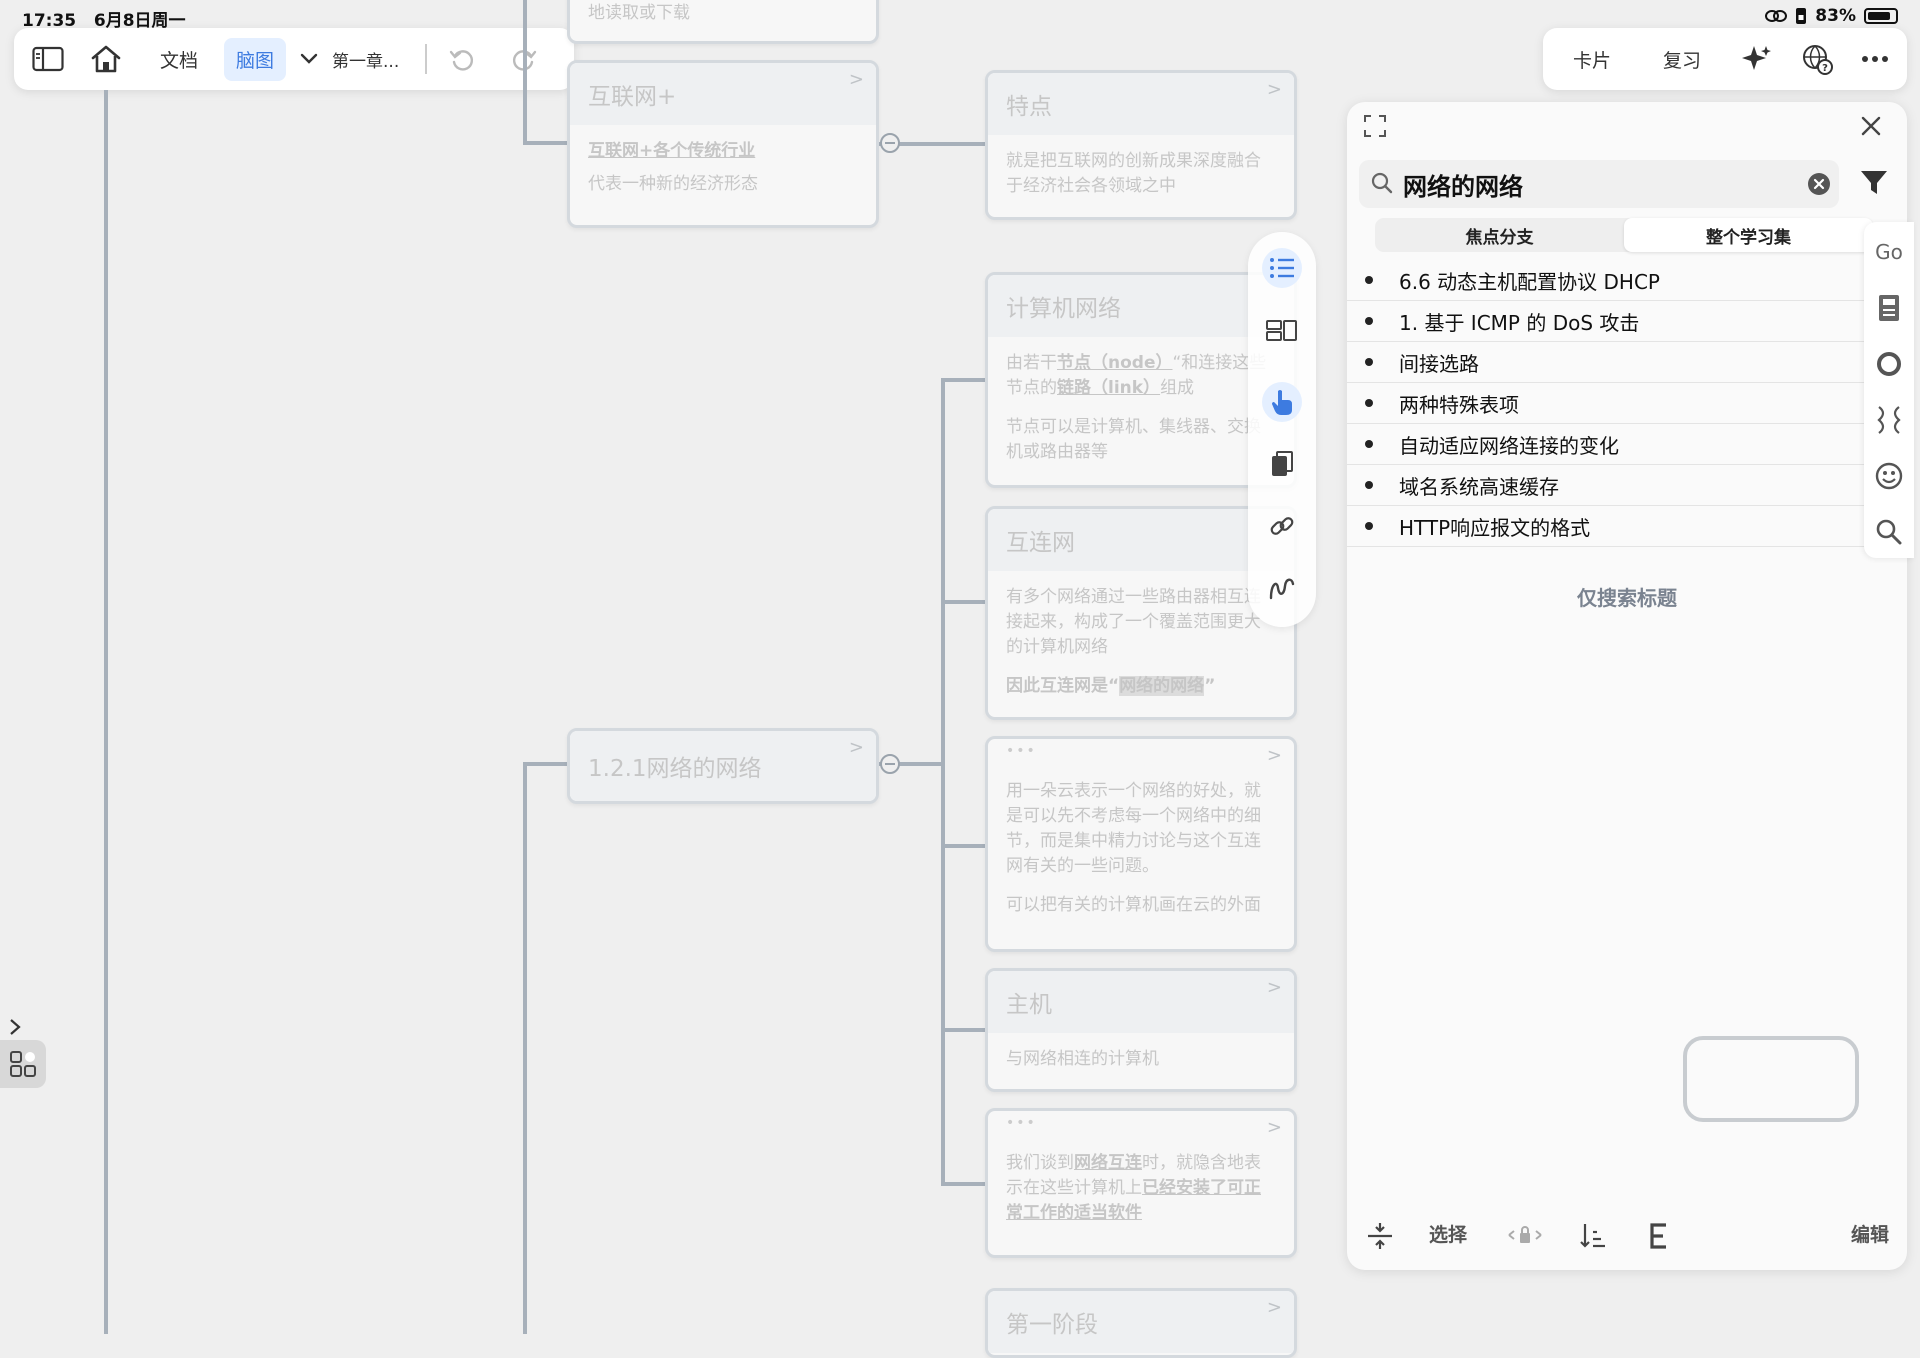 The width and height of the screenshot is (1920, 1358). I want to click on tab-focus-branch: 焦点分支, so click(1499, 235).